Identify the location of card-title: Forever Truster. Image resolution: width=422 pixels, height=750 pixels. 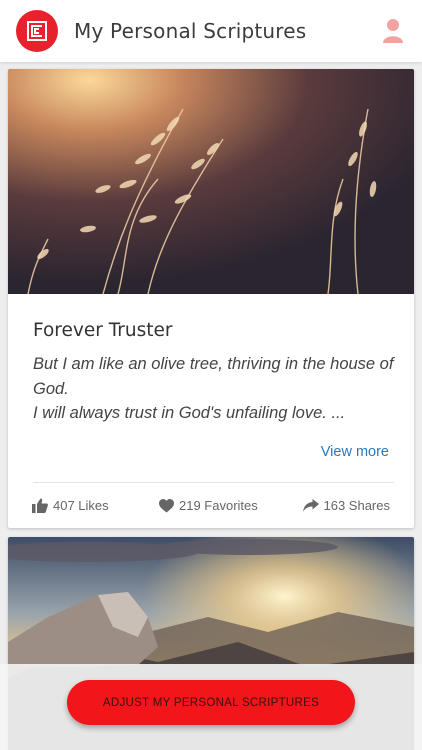
(103, 330).